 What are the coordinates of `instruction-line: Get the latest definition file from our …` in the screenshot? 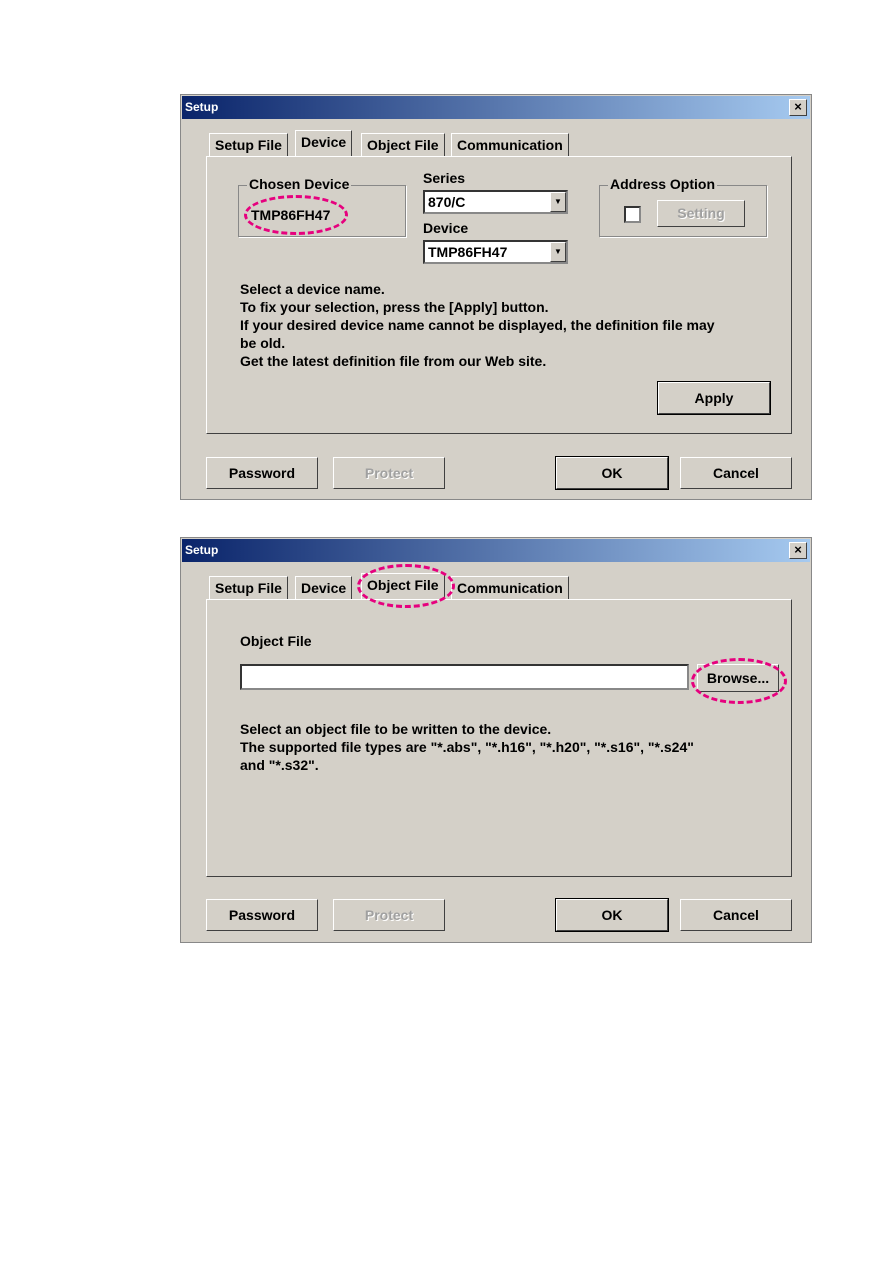 It's located at (393, 361).